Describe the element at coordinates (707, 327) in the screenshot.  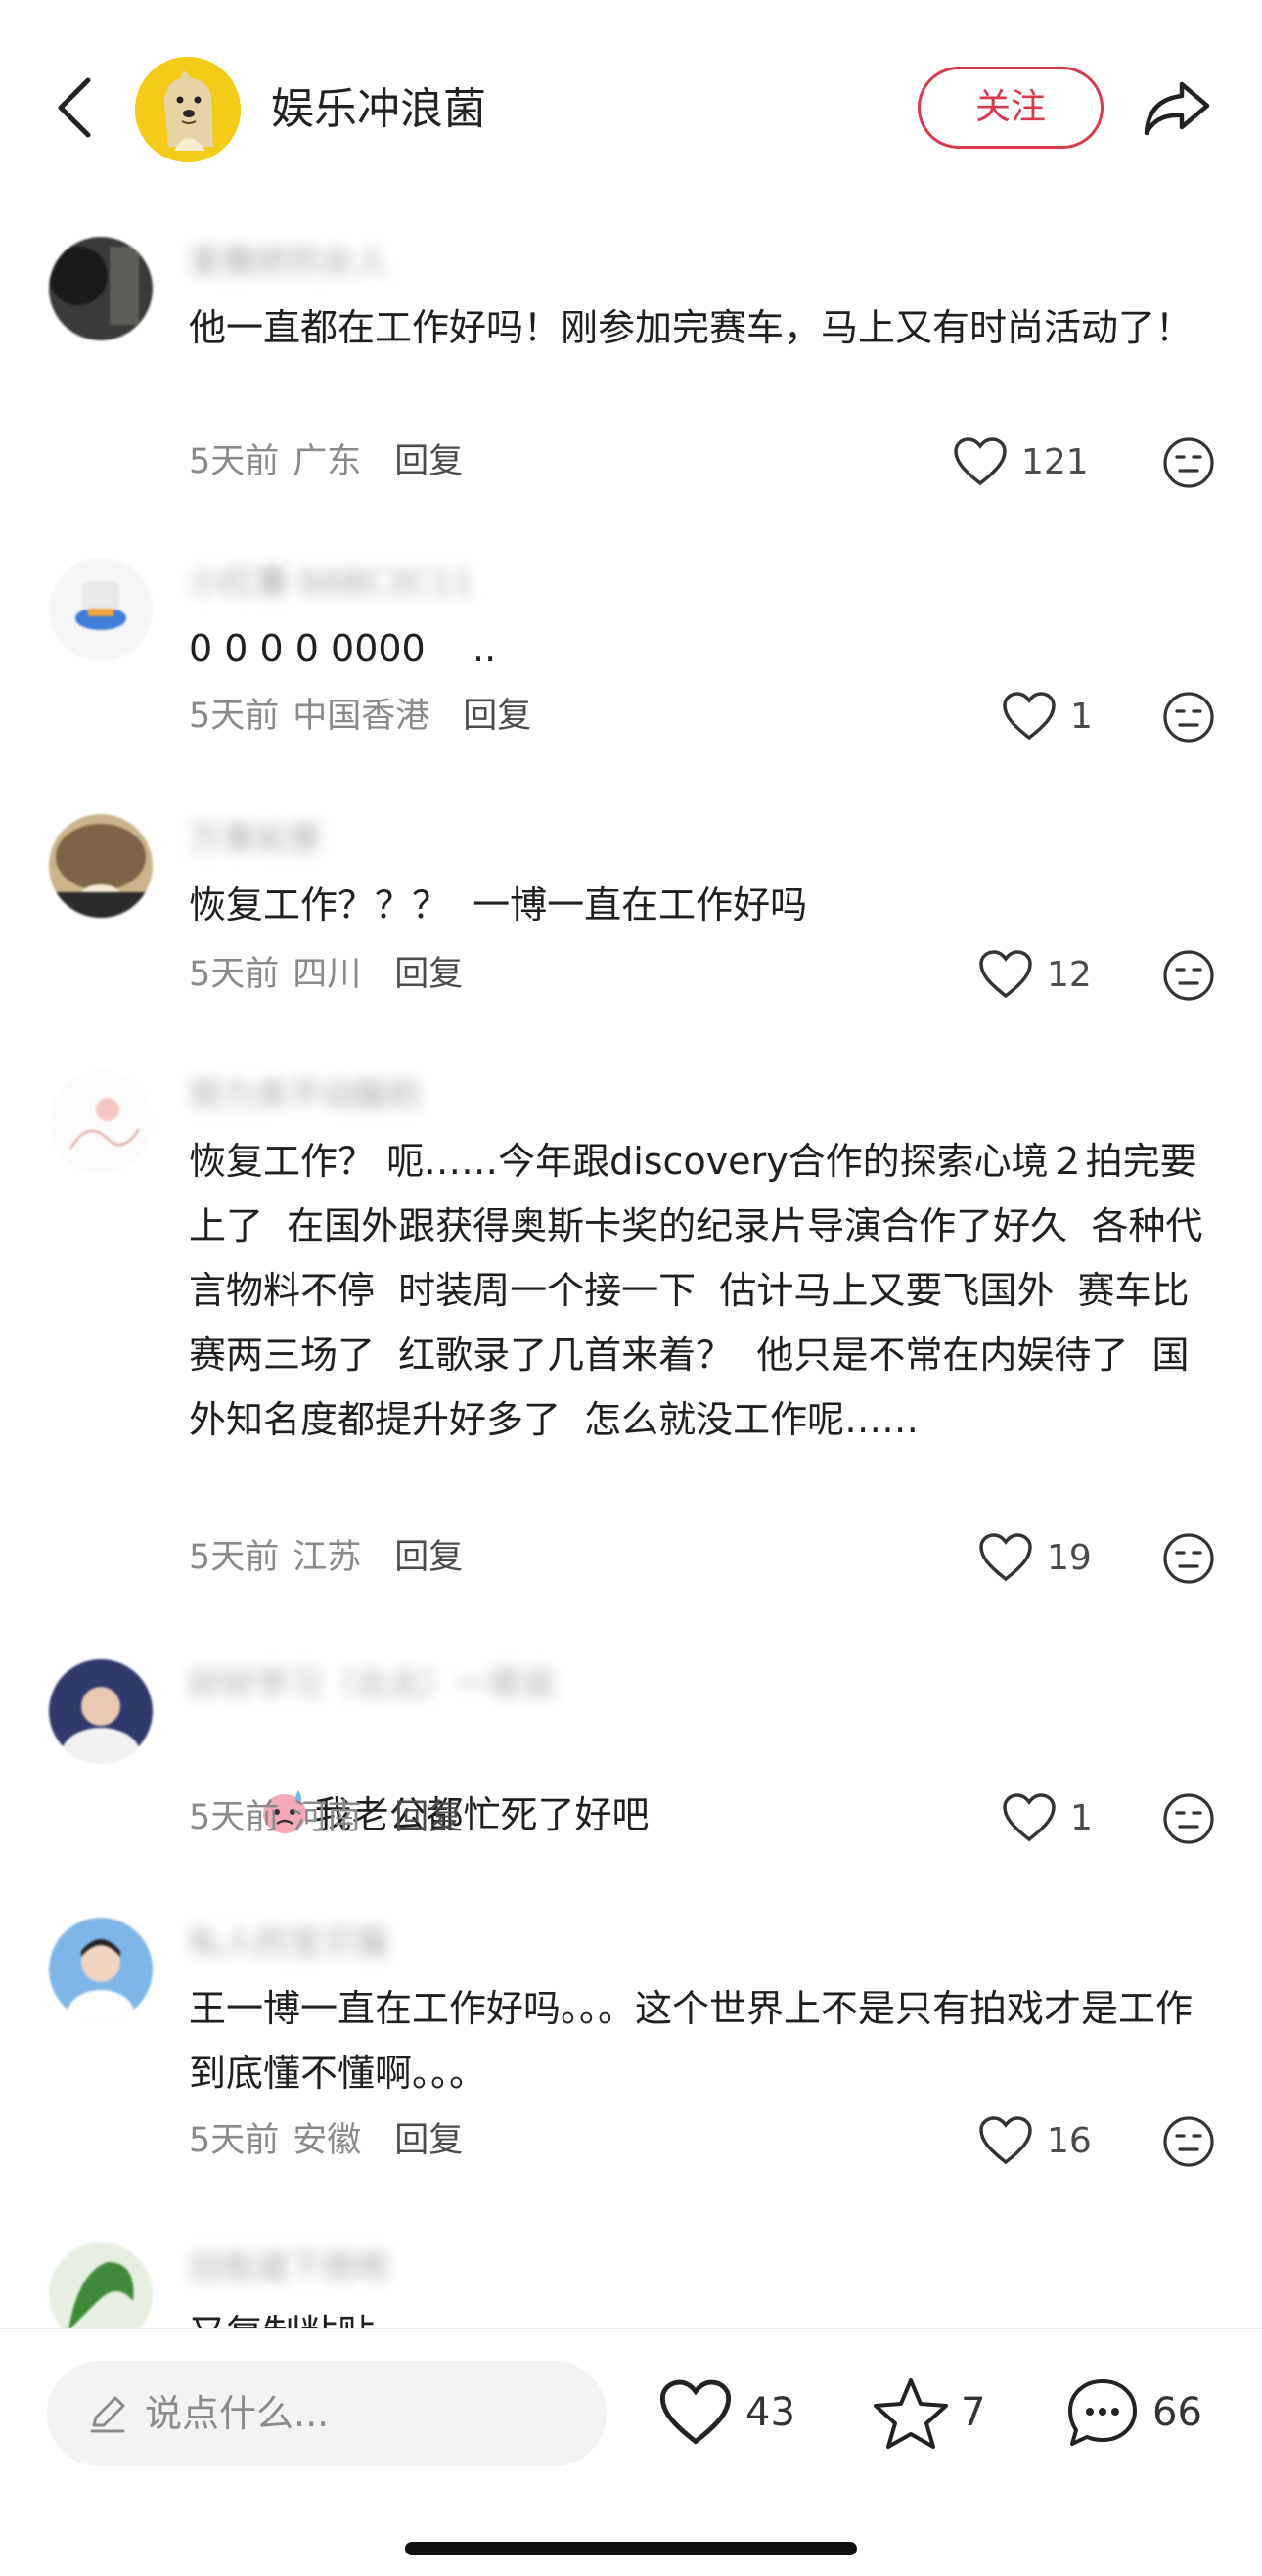
I see `comment-text: 他一直都在工作好吗！刚参加完赛车，马上又有时尚活动了！` at that location.